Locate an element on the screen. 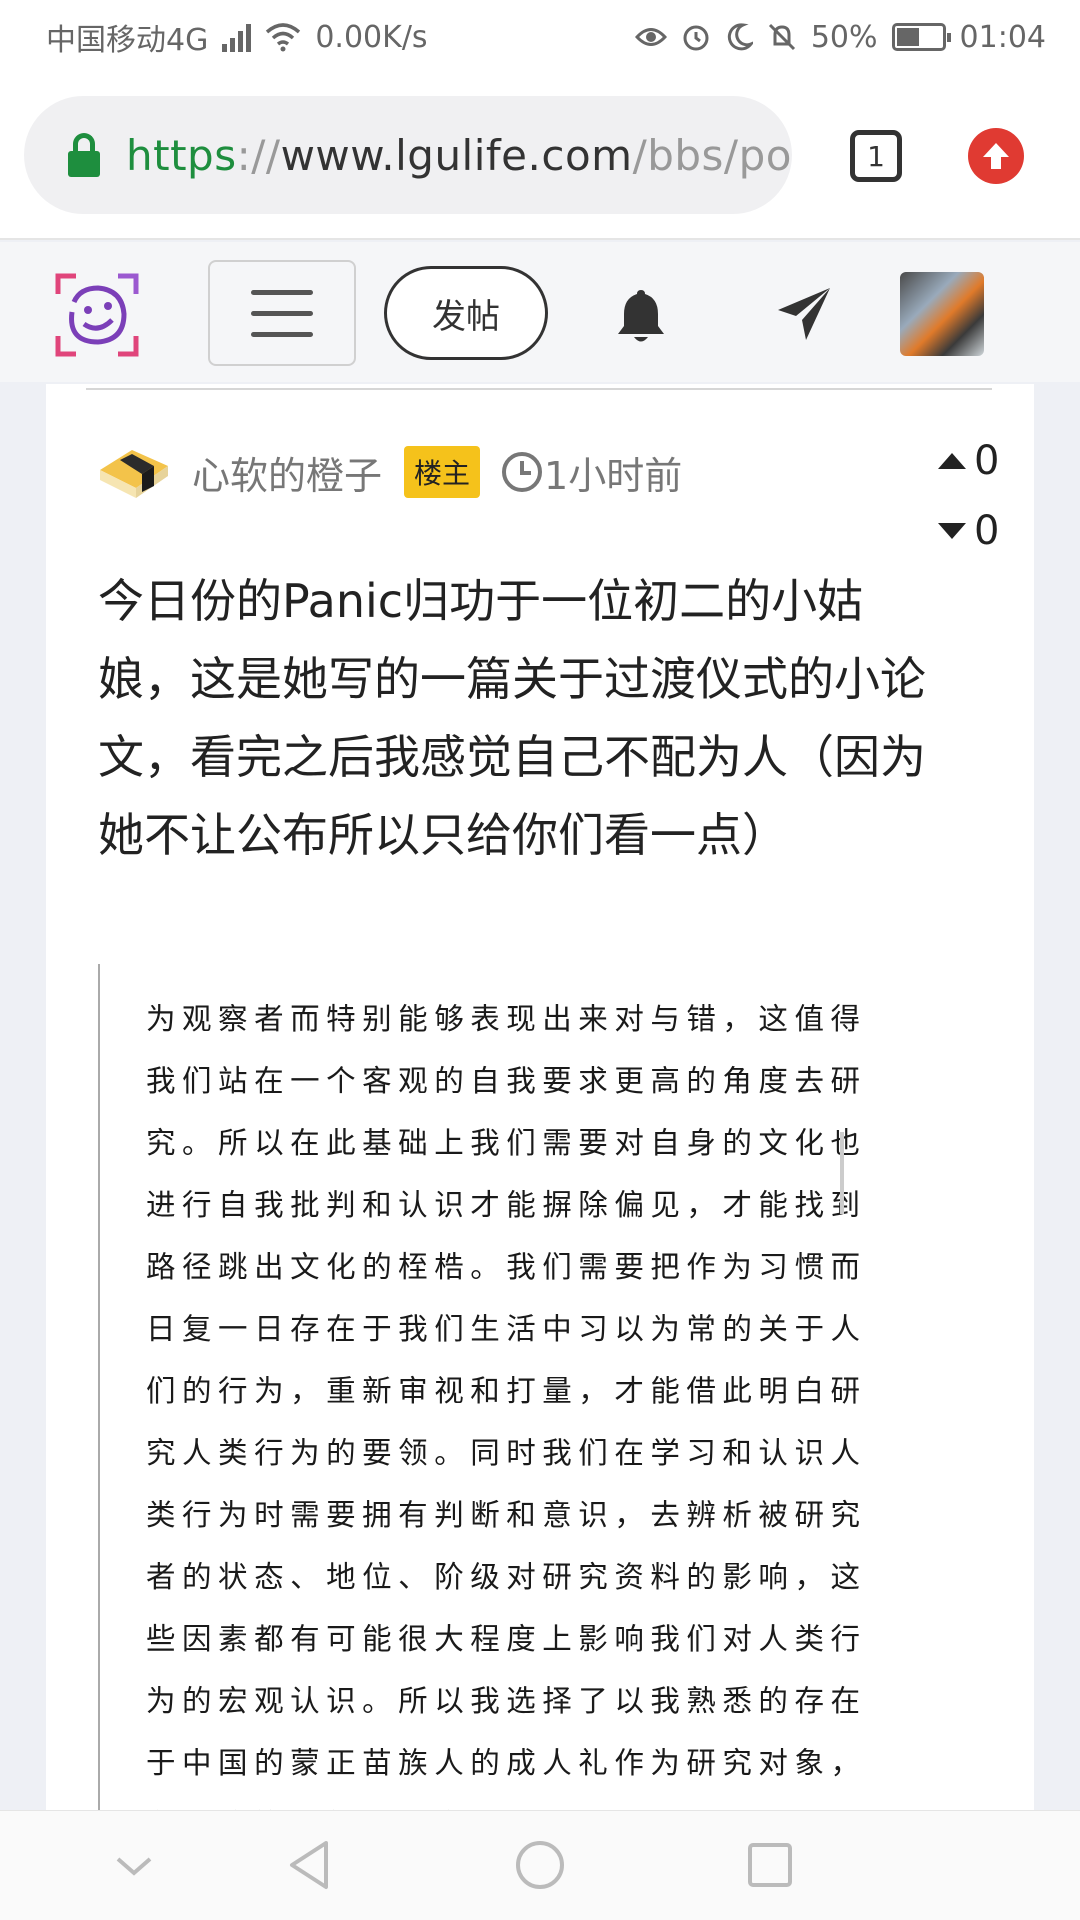  url-path: /bbs/po is located at coordinates (712, 155).